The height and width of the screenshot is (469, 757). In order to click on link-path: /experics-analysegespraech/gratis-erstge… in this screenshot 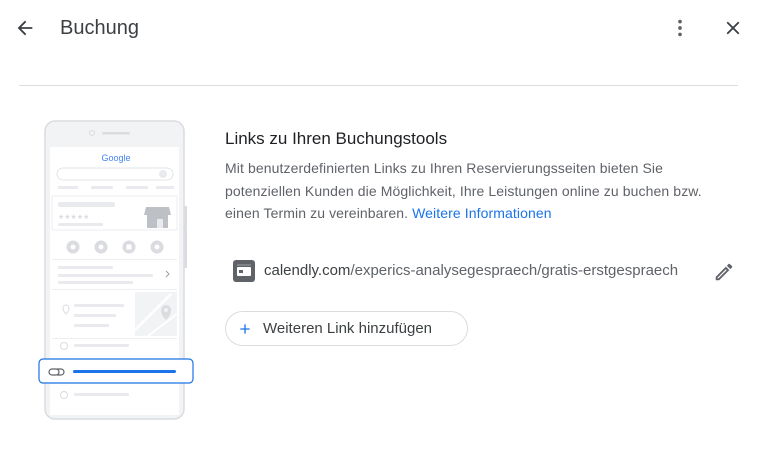, I will do `click(514, 270)`.